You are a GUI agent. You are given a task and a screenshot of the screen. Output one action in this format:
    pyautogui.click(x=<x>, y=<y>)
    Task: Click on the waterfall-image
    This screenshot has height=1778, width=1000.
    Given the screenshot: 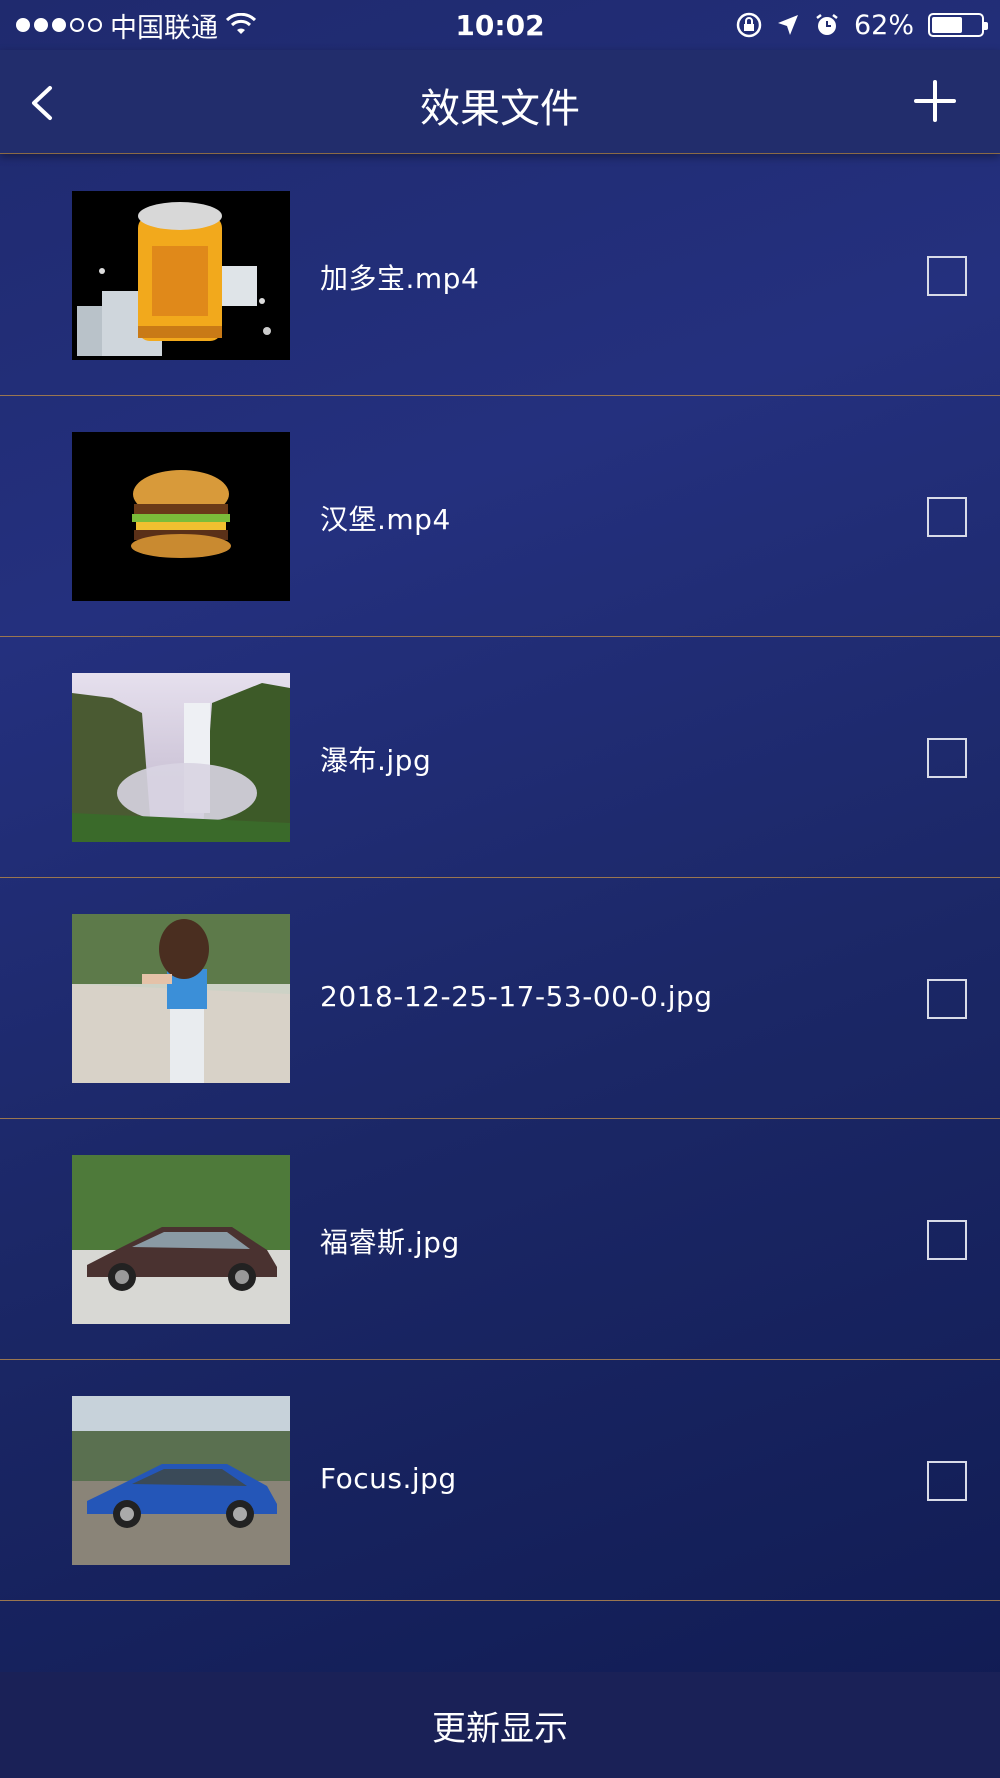 What is the action you would take?
    pyautogui.click(x=181, y=757)
    